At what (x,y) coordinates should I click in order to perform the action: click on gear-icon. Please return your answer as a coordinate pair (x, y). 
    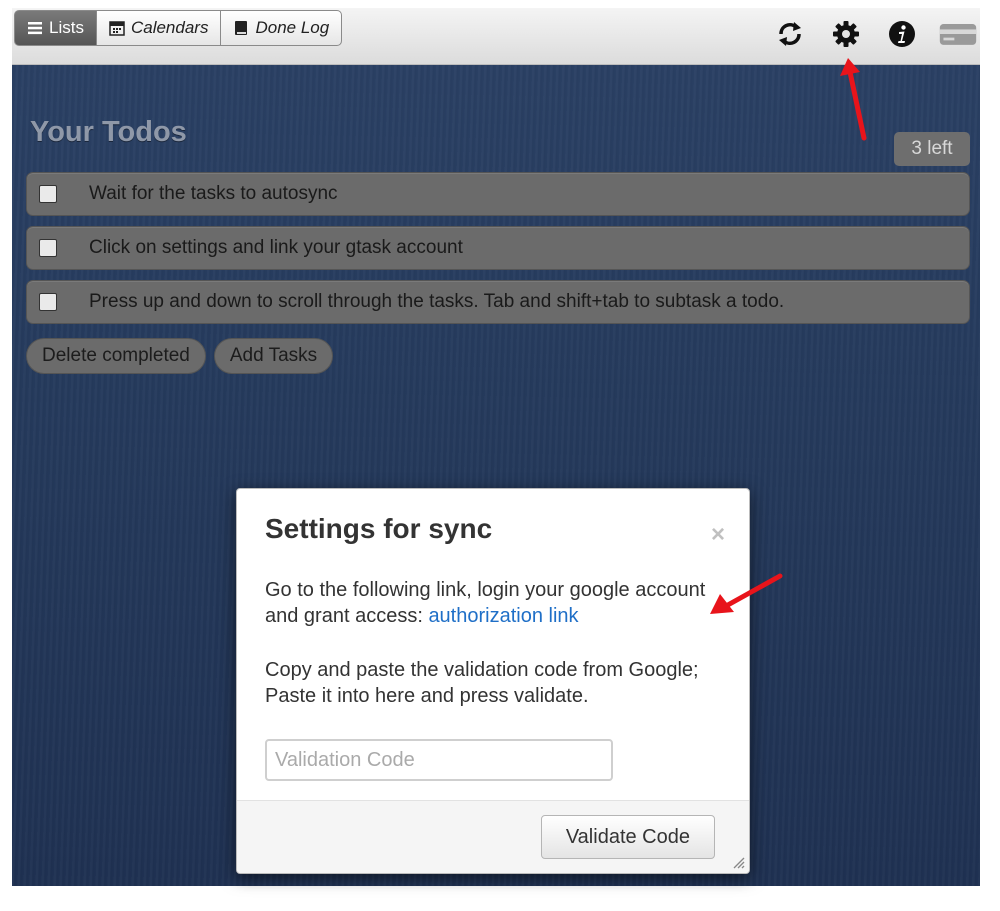
    Looking at the image, I should click on (846, 34).